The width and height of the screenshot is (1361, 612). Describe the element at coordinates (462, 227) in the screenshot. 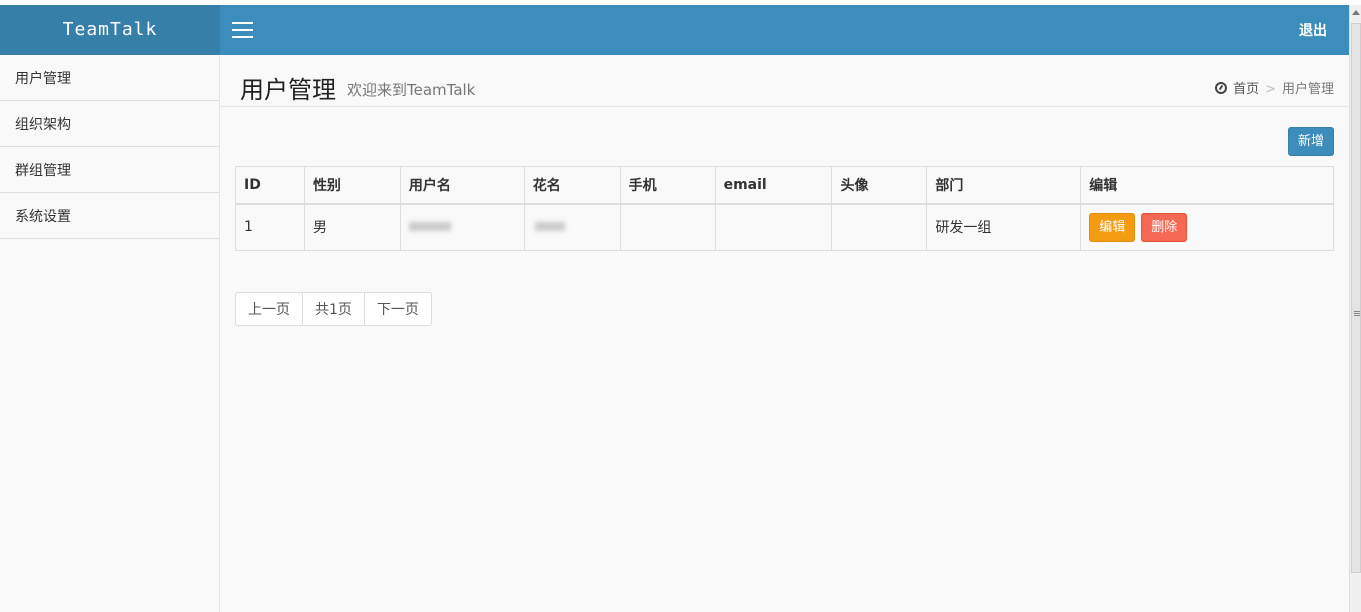

I see `cell-username-redacted` at that location.